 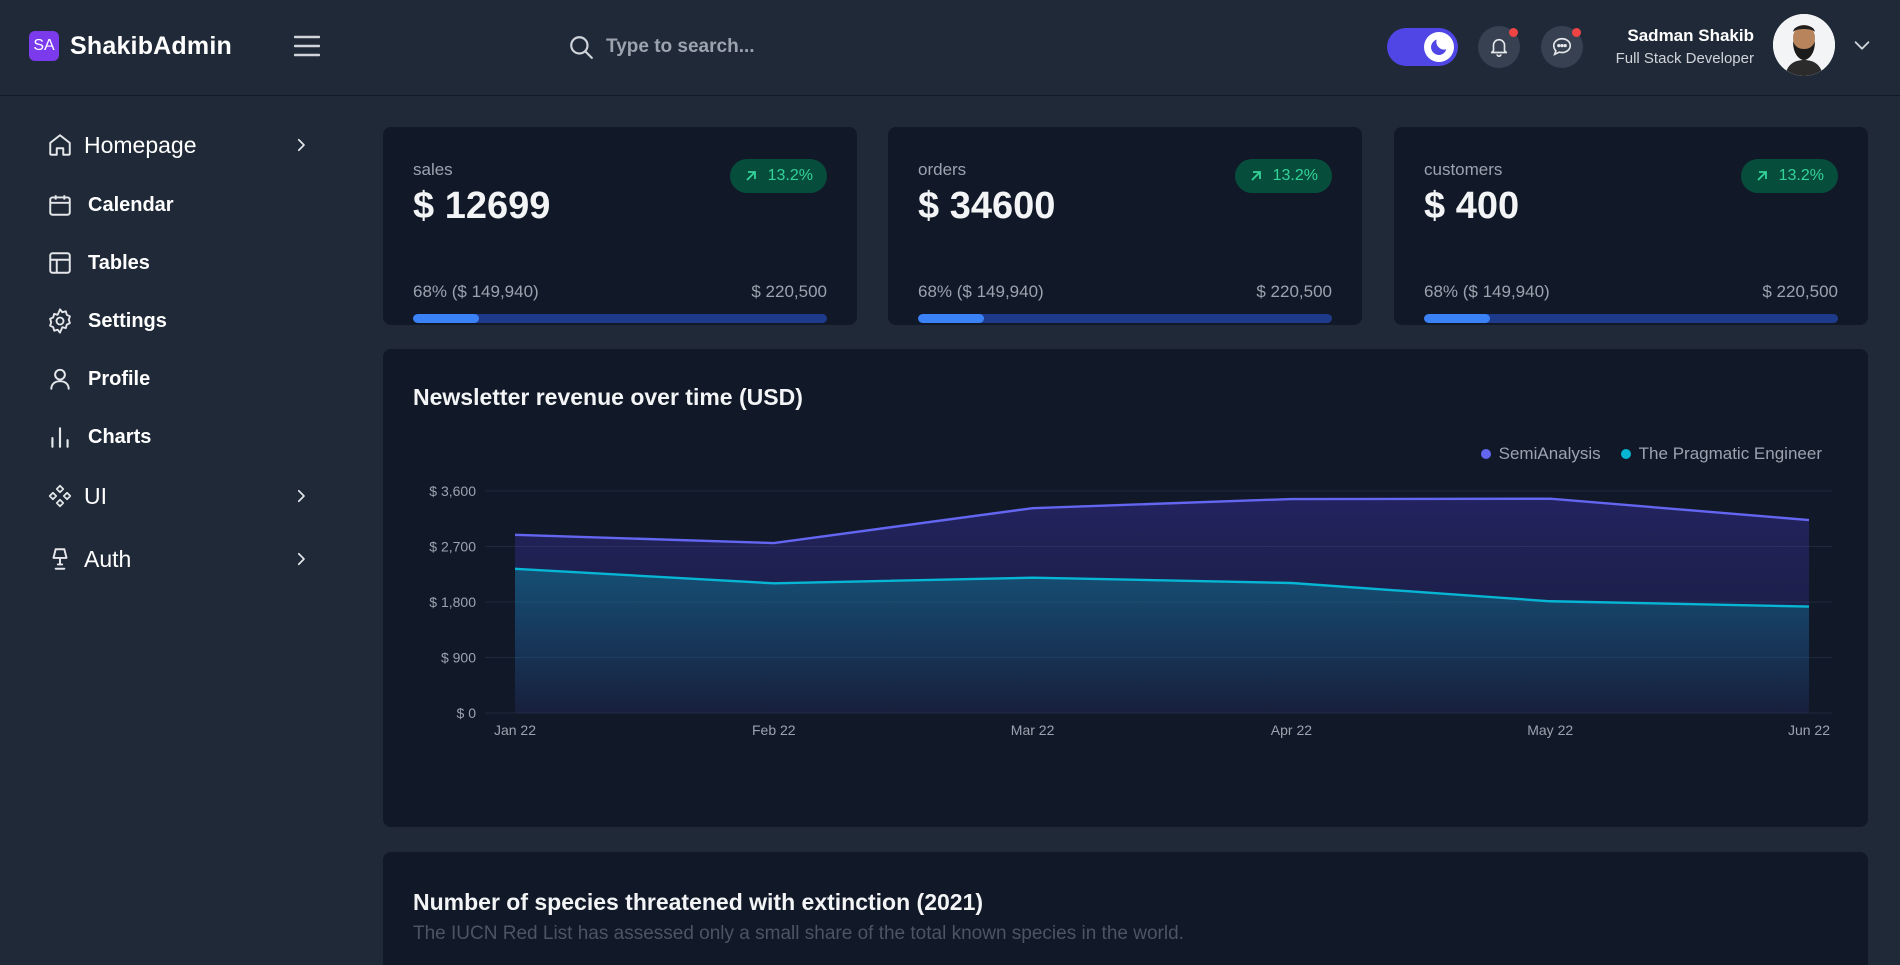 I want to click on search-bar, so click(x=737, y=47).